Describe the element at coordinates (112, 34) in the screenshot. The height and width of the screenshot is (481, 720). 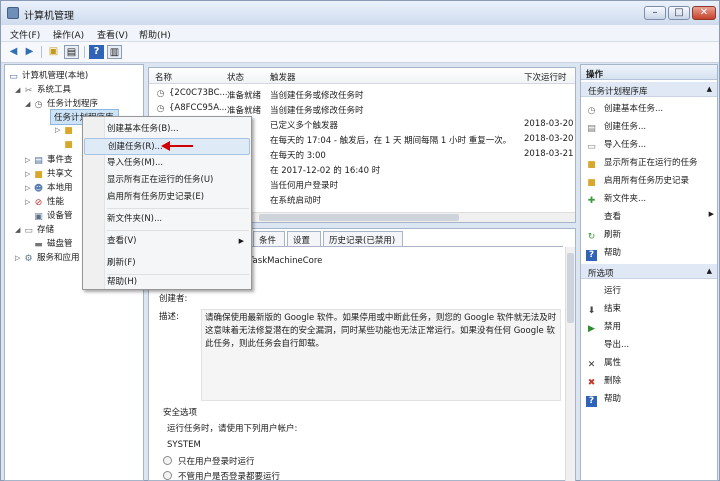
I see `menu-view: 查看(V)` at that location.